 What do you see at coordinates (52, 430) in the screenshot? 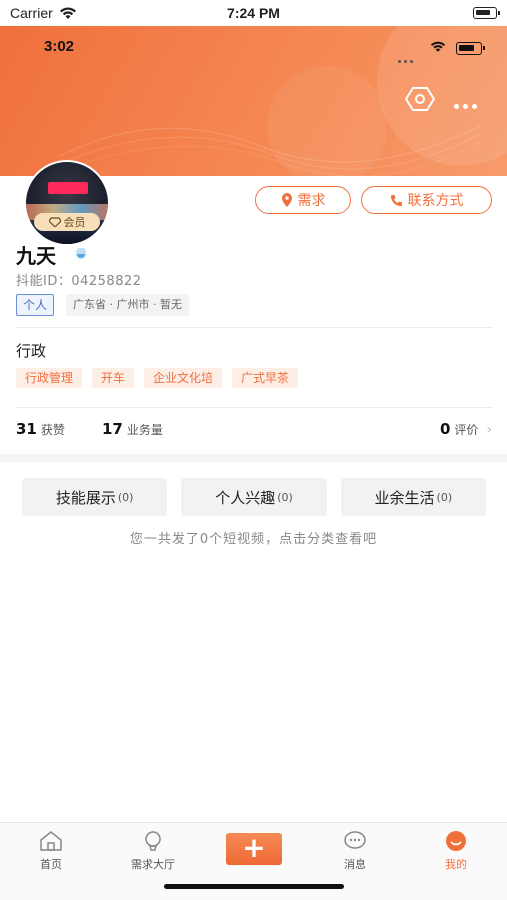
I see `likes-label: 获赞` at bounding box center [52, 430].